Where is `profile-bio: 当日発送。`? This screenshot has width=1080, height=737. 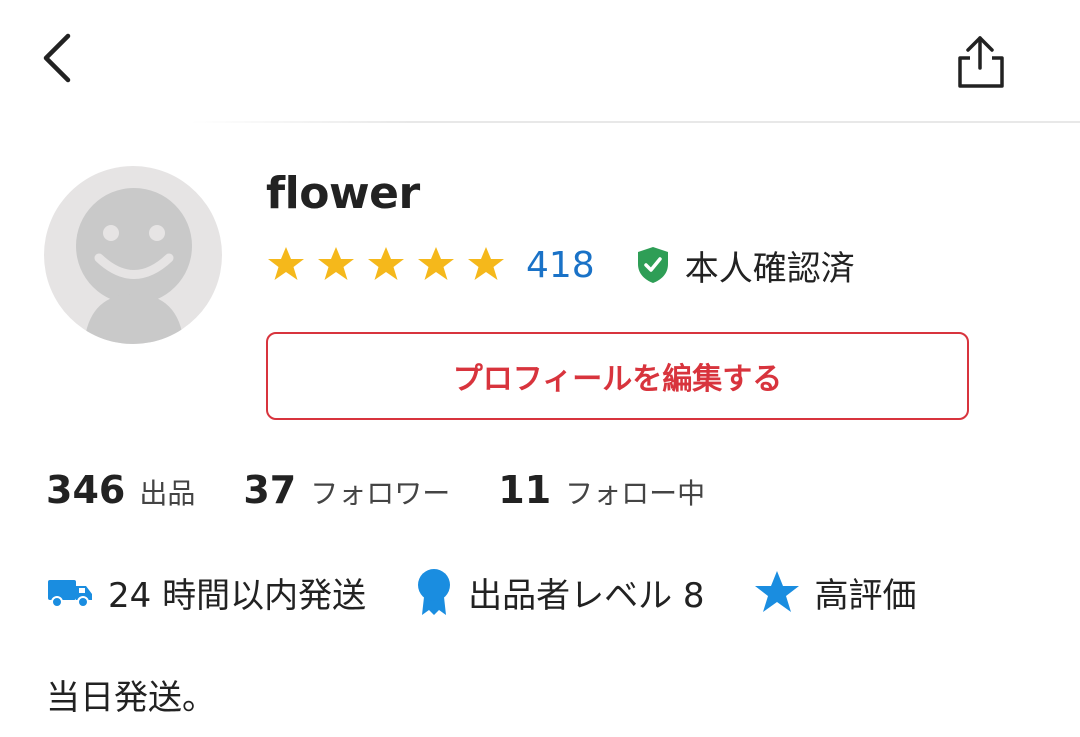
profile-bio: 当日発送。 is located at coordinates (131, 698).